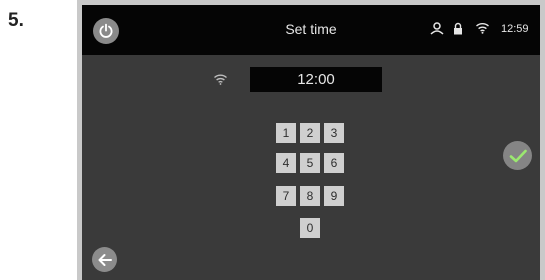  Describe the element at coordinates (458, 28) in the screenshot. I see `lock-icon` at that location.